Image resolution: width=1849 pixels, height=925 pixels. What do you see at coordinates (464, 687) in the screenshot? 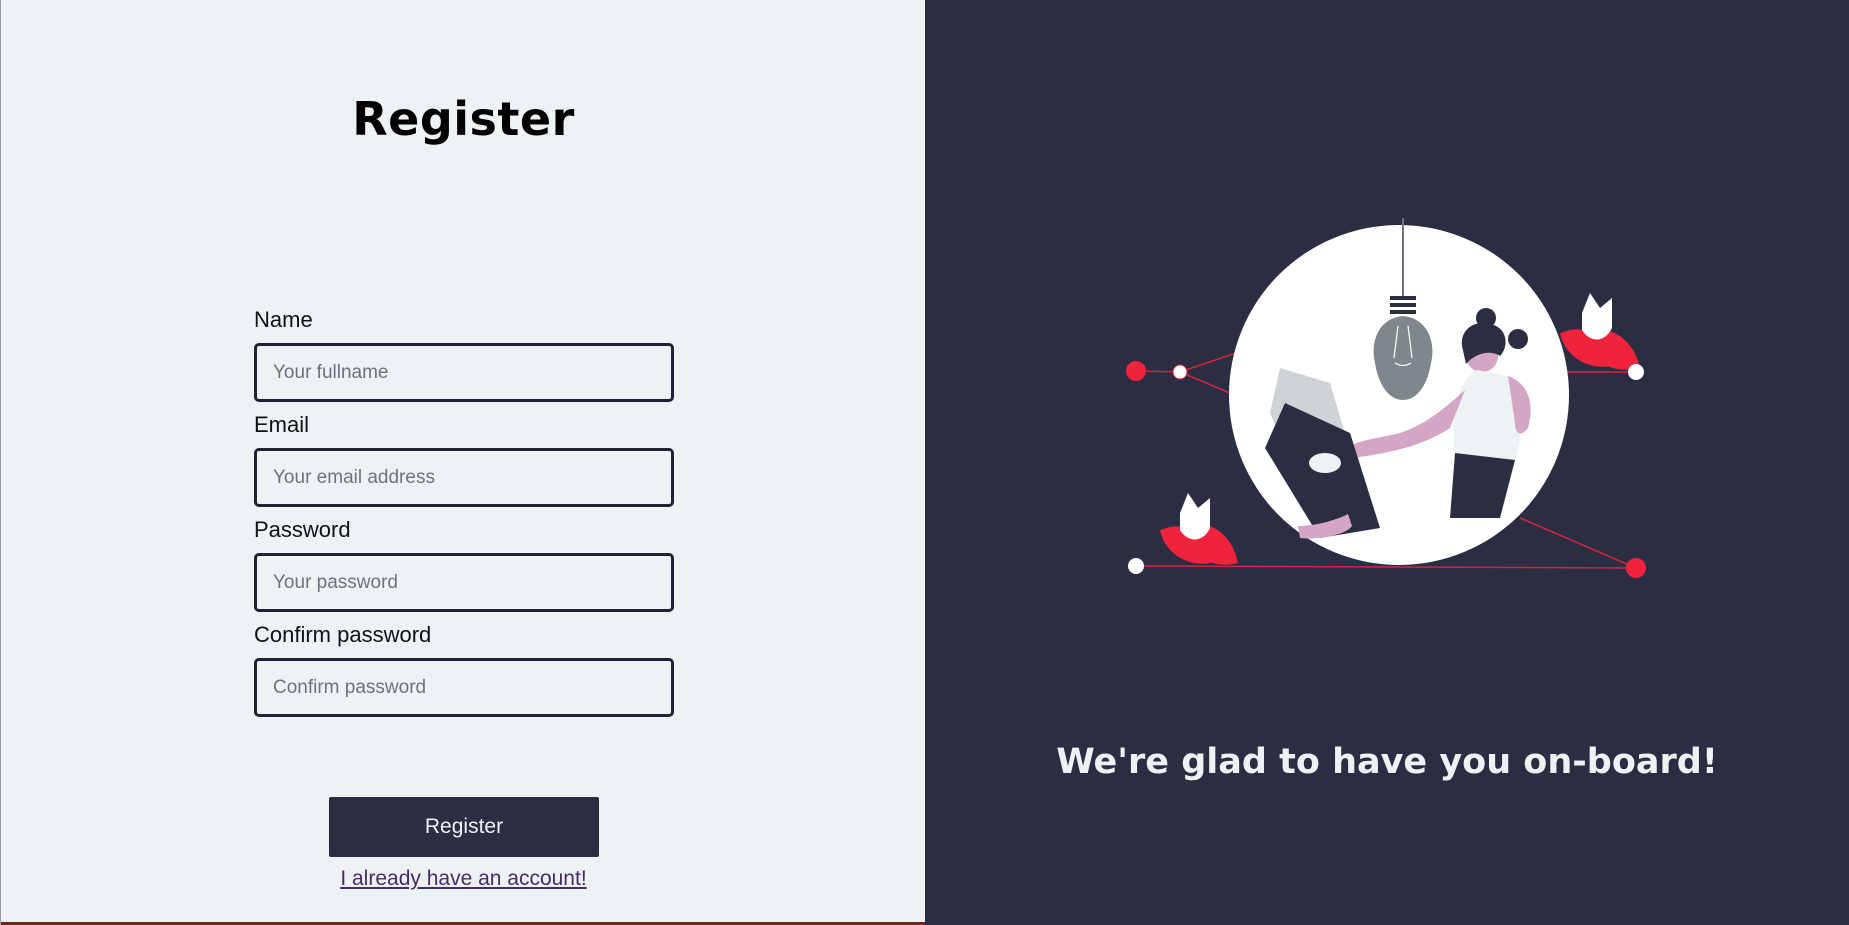
I see `confirm-password-input` at bounding box center [464, 687].